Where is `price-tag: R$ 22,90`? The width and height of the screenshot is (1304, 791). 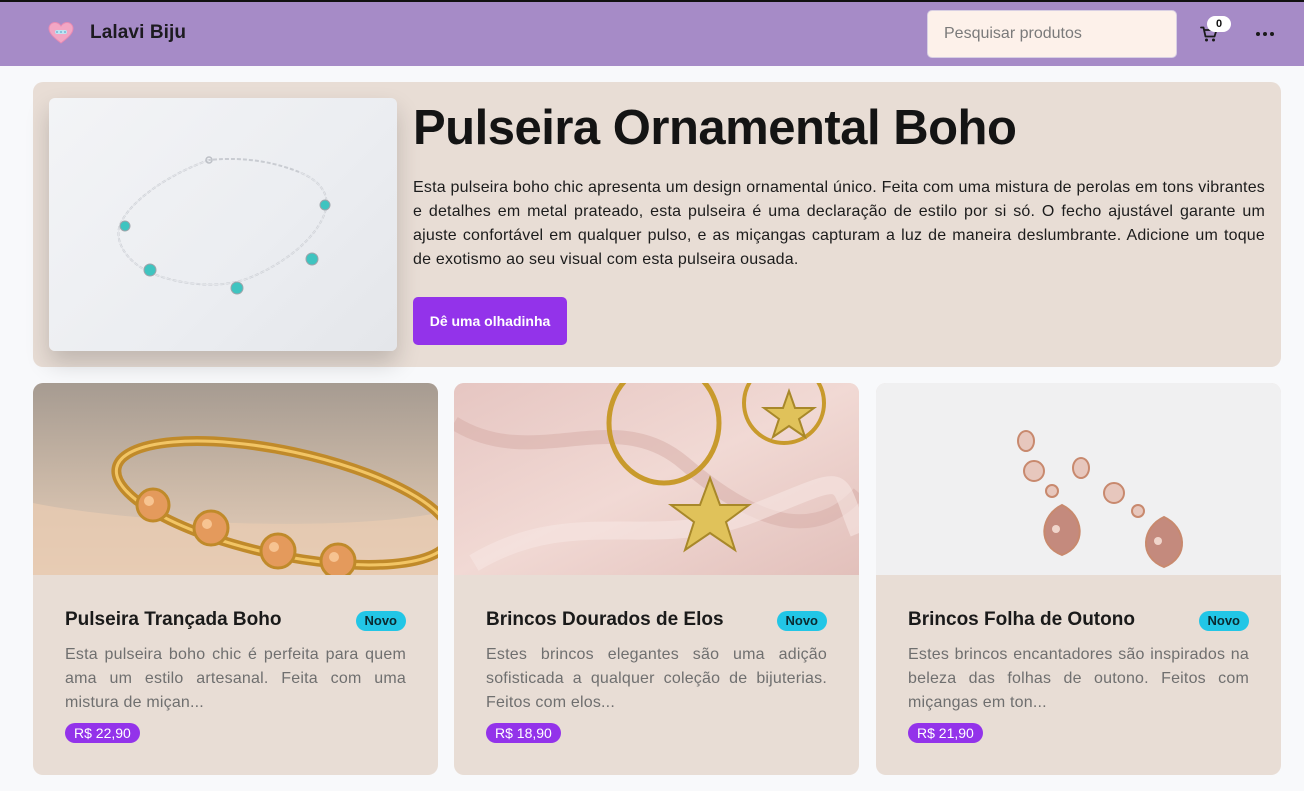
price-tag: R$ 22,90 is located at coordinates (102, 733).